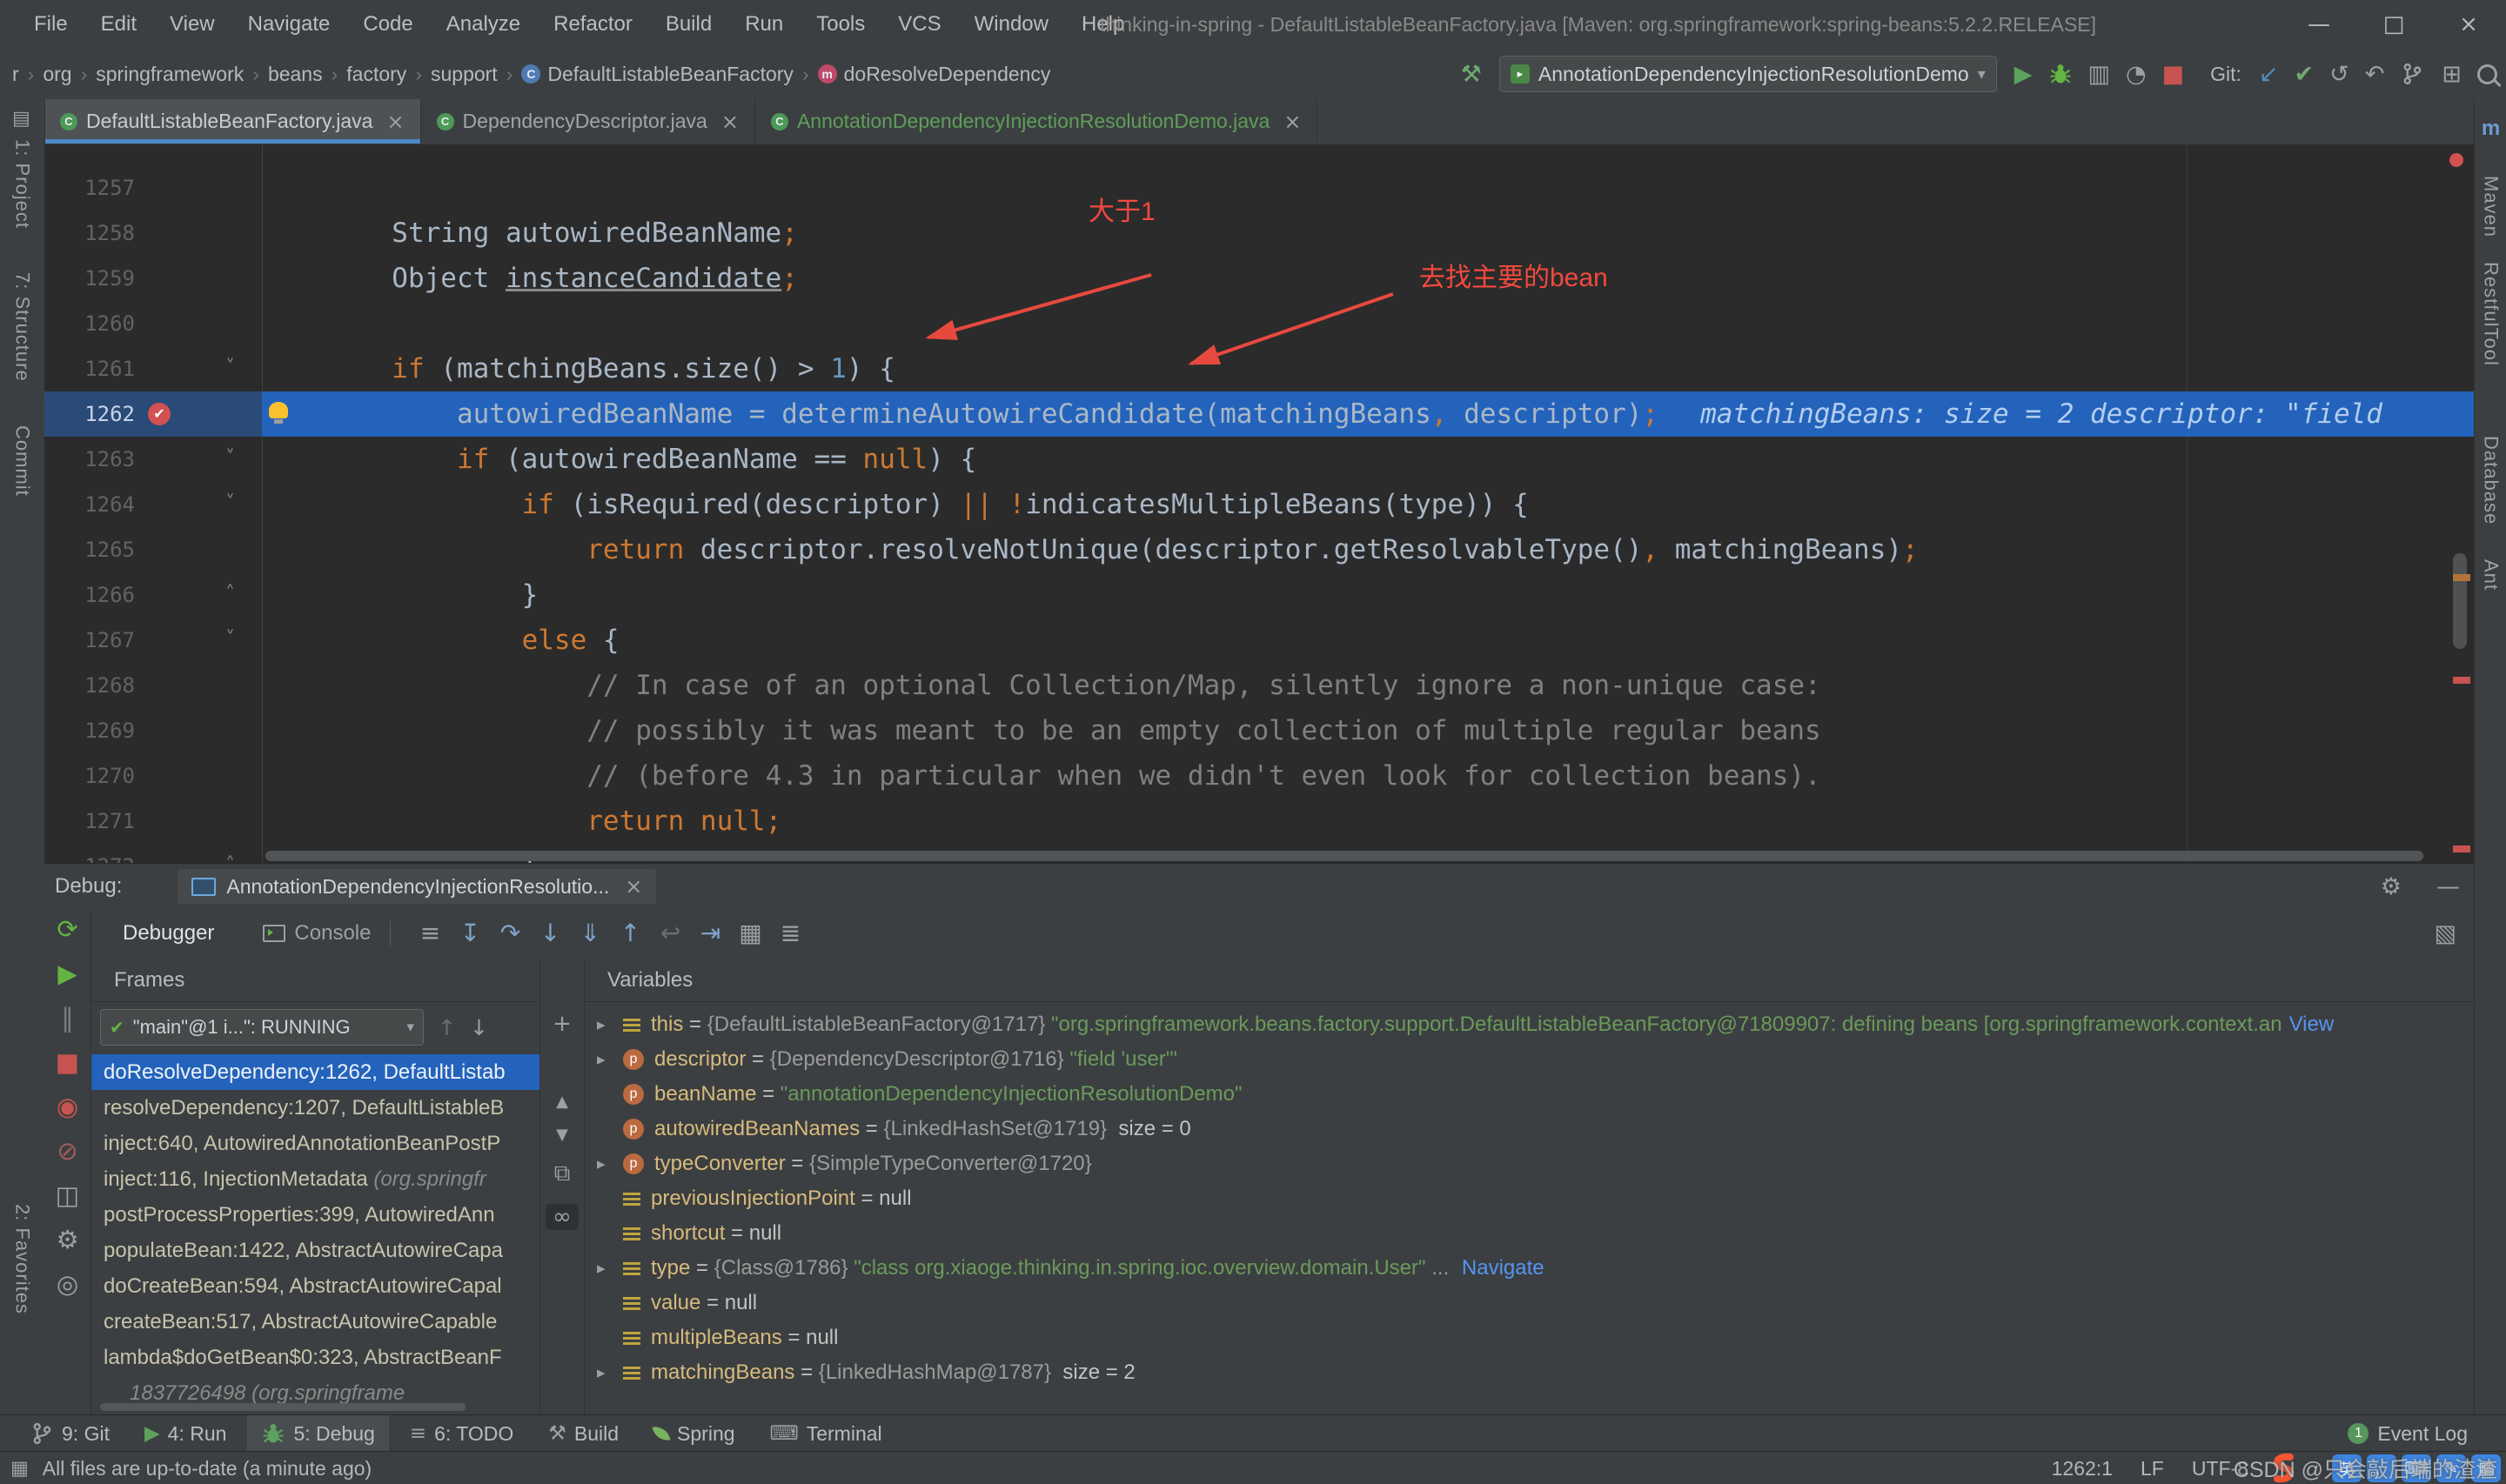 The width and height of the screenshot is (2506, 1484). I want to click on warning-stripe-mark, so click(2461, 577).